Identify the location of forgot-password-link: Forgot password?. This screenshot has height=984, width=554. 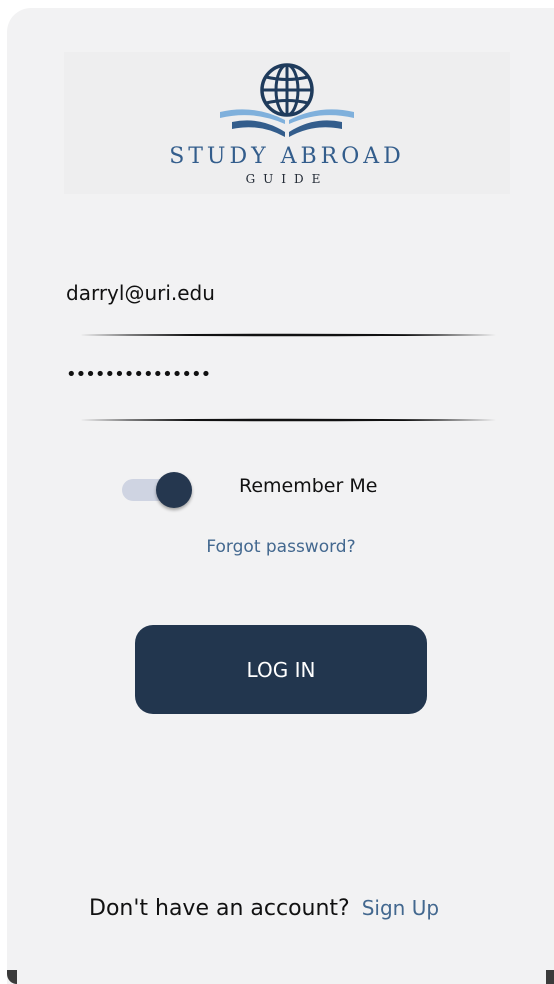
(277, 547).